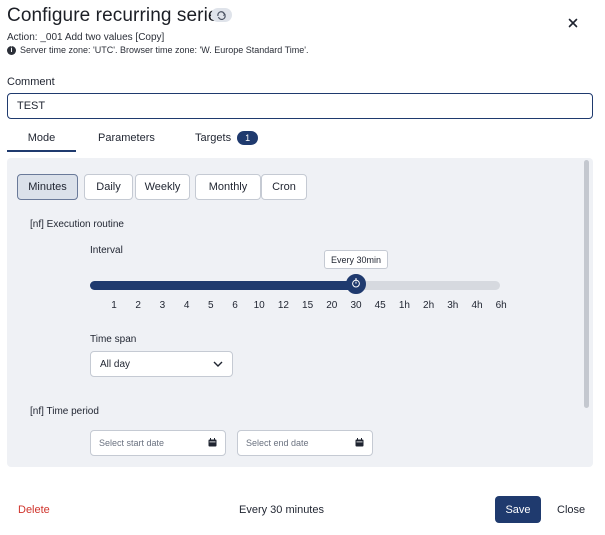 The image size is (605, 535). I want to click on interval-tick: 12, so click(283, 305).